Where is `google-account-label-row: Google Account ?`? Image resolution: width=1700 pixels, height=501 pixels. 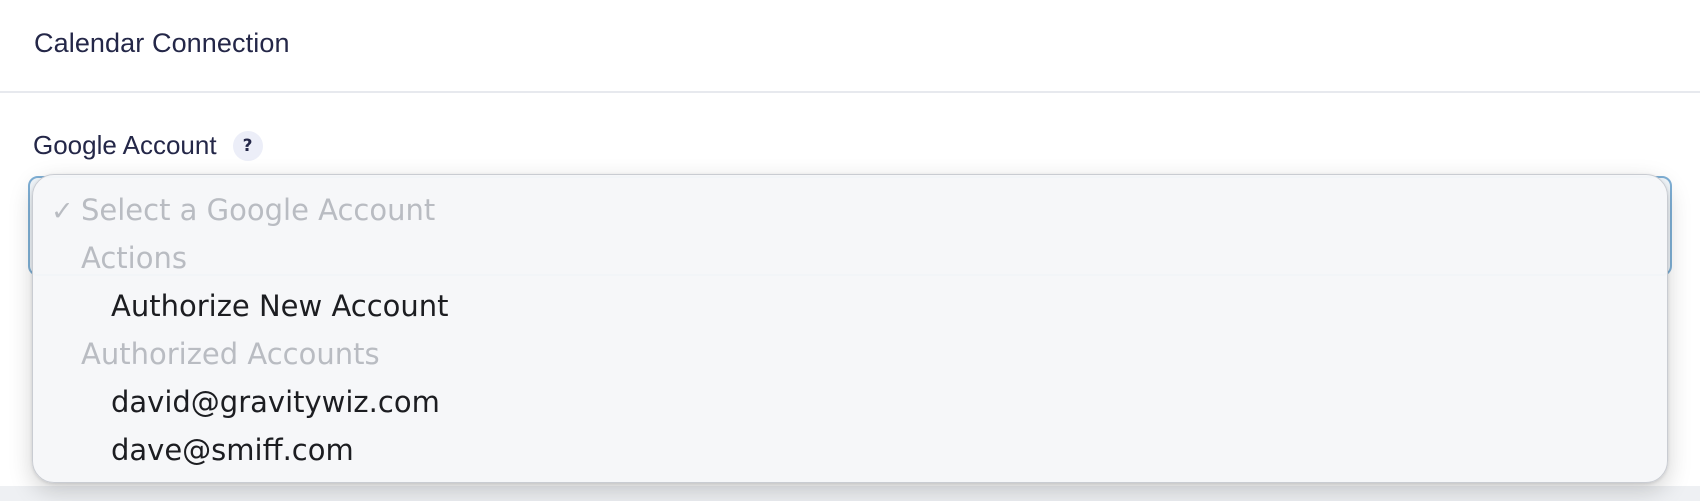
google-account-label-row: Google Account ? is located at coordinates (148, 145).